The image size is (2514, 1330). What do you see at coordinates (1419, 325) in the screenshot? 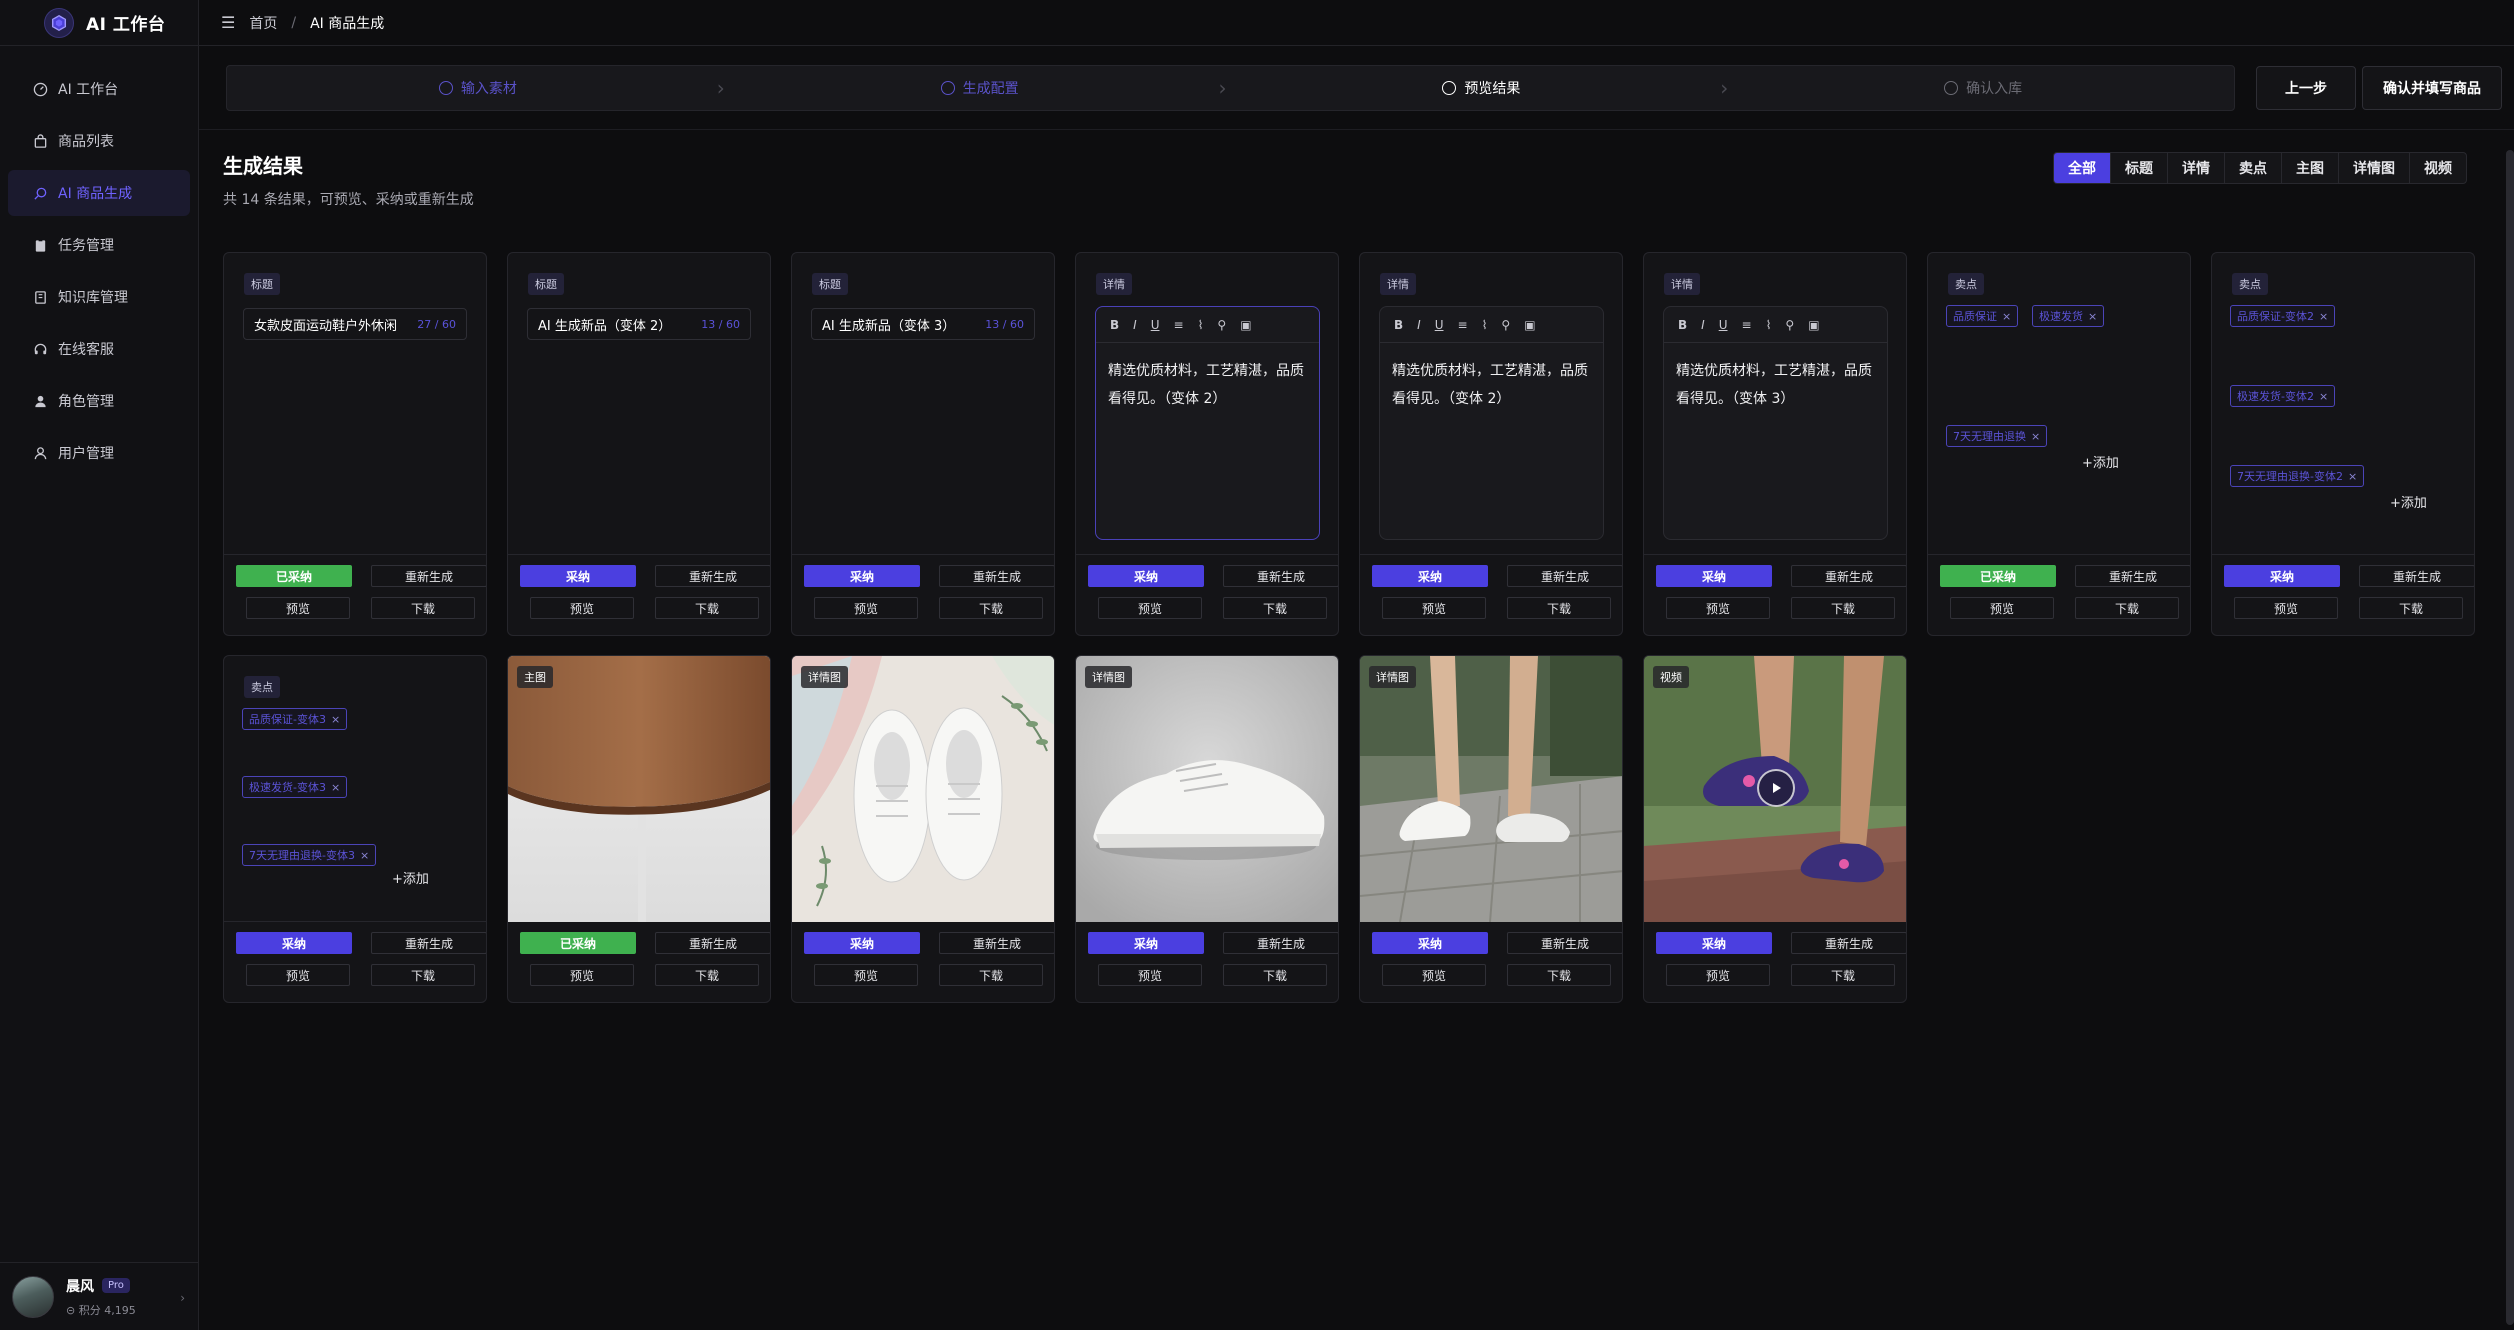
I see `italic-icon: I` at bounding box center [1419, 325].